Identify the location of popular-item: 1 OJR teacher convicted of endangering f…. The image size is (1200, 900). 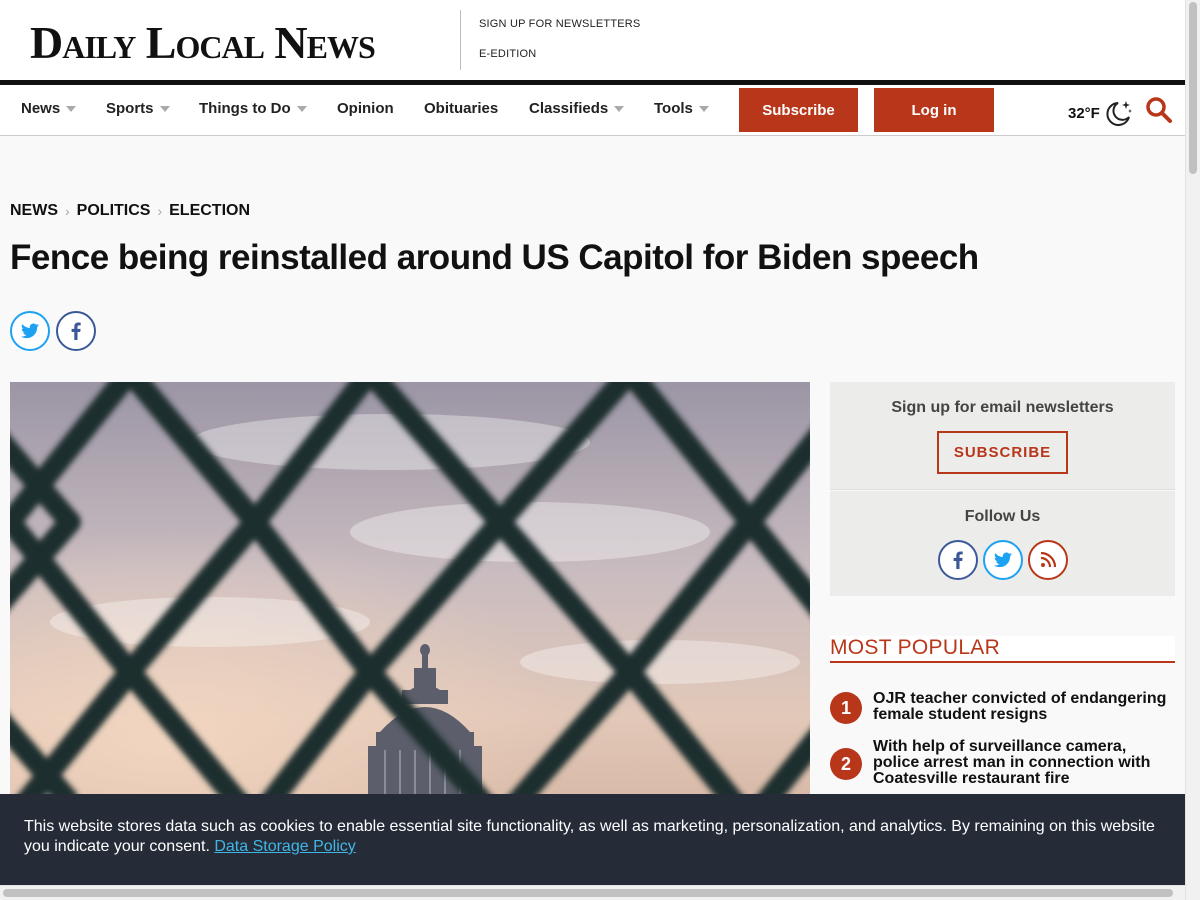
(1002, 707).